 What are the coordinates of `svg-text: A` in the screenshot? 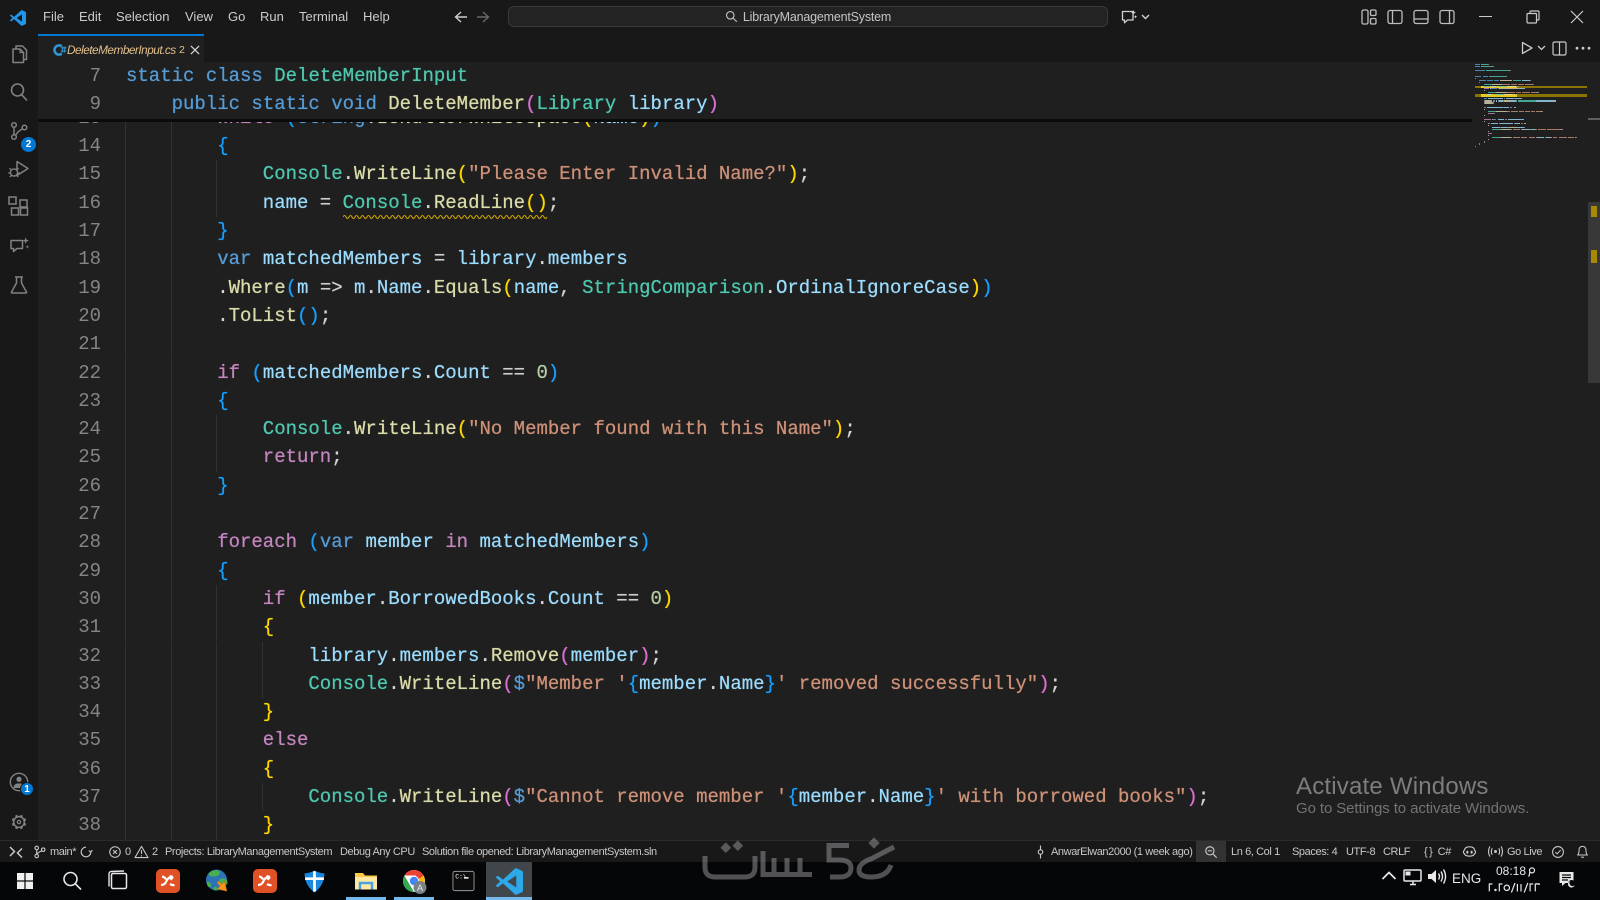 It's located at (419, 888).